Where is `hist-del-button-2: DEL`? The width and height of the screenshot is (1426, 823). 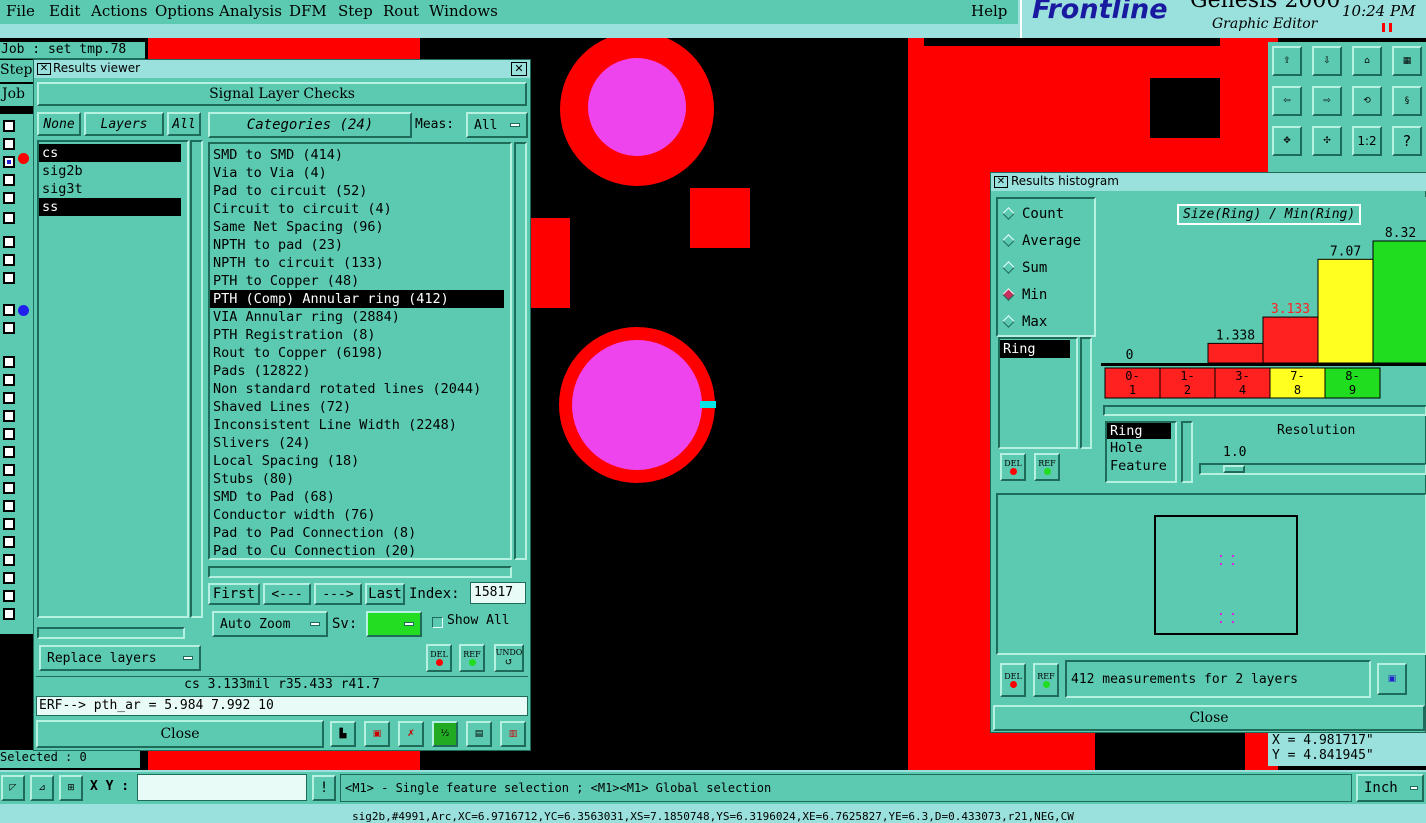 hist-del-button-2: DEL is located at coordinates (1013, 680).